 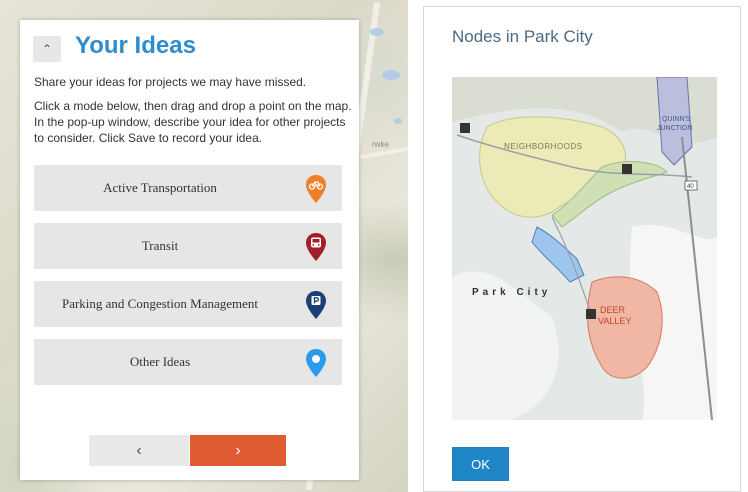 I want to click on mode-label: Transit, so click(x=160, y=245).